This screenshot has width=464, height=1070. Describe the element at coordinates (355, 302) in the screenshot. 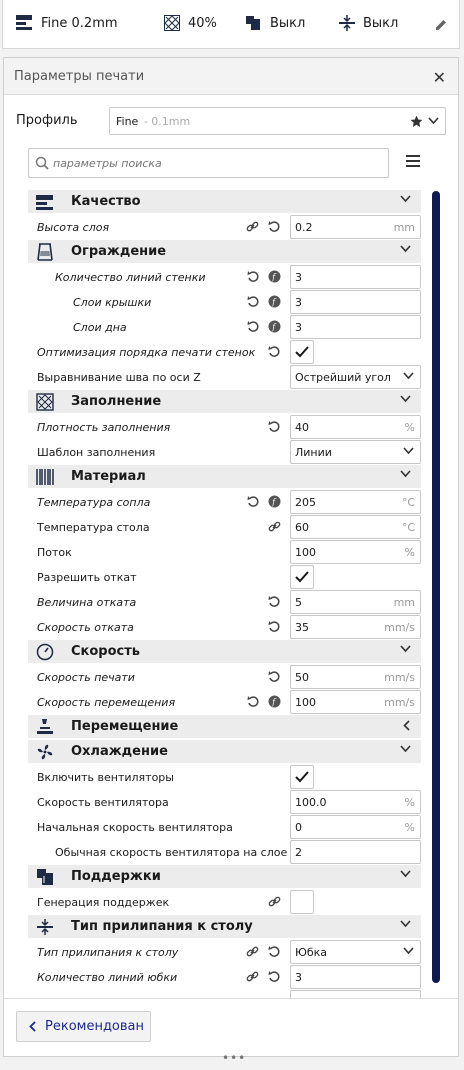

I see `top-layers-field: 3` at that location.